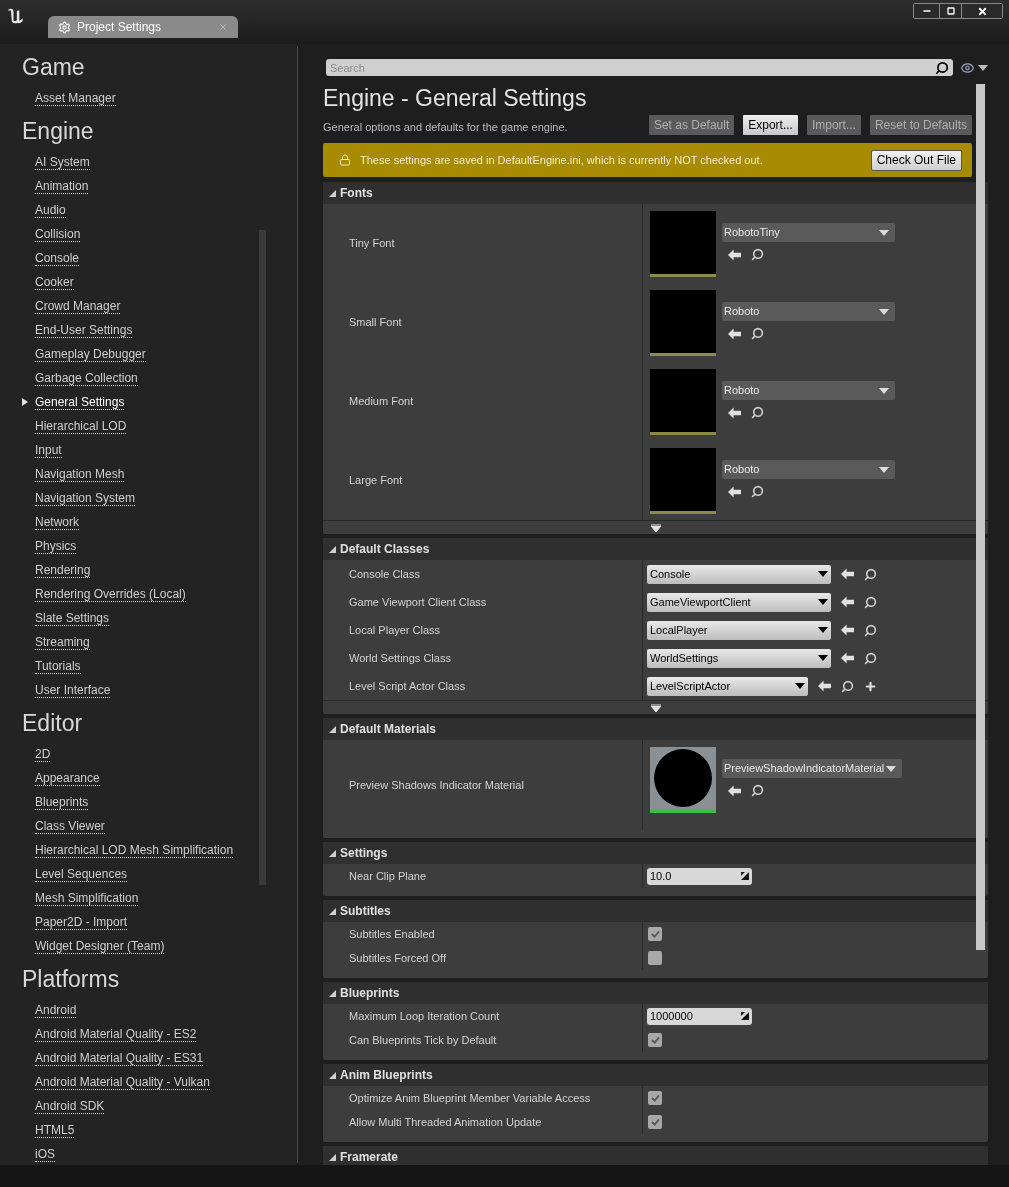 This screenshot has height=1187, width=1009. Describe the element at coordinates (808, 232) in the screenshot. I see `asset-dropdown: RobotoTiny` at that location.